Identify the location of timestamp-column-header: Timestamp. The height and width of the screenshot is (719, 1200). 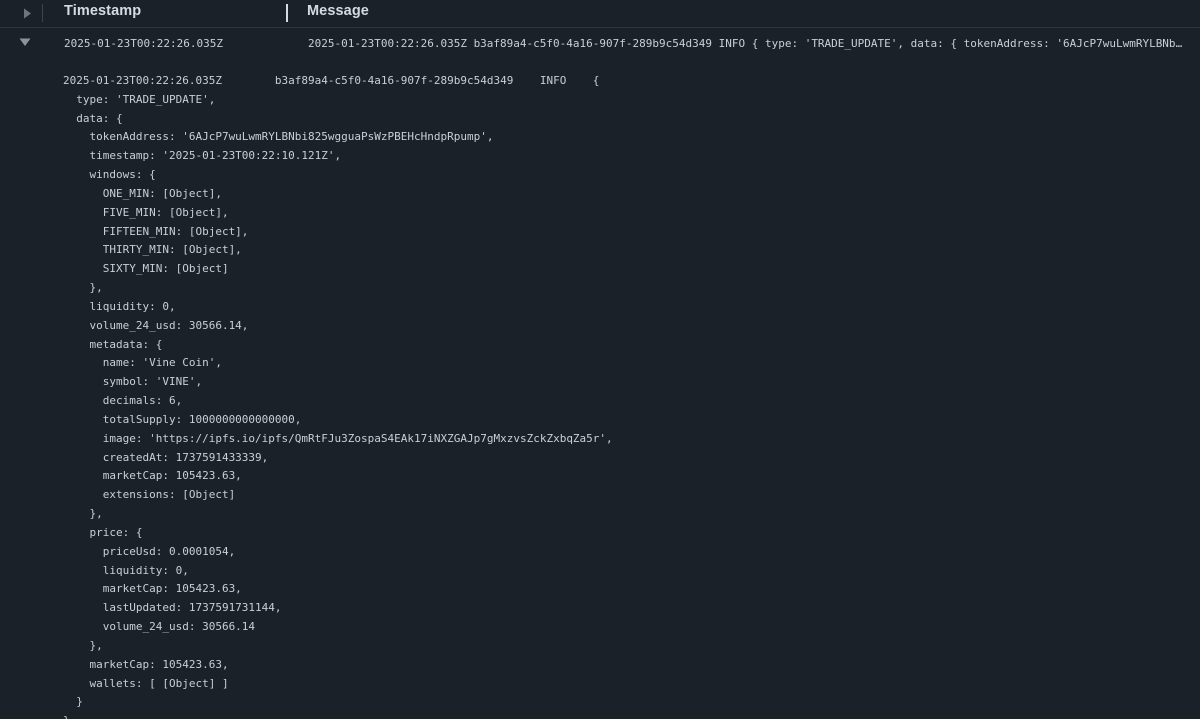
(102, 11).